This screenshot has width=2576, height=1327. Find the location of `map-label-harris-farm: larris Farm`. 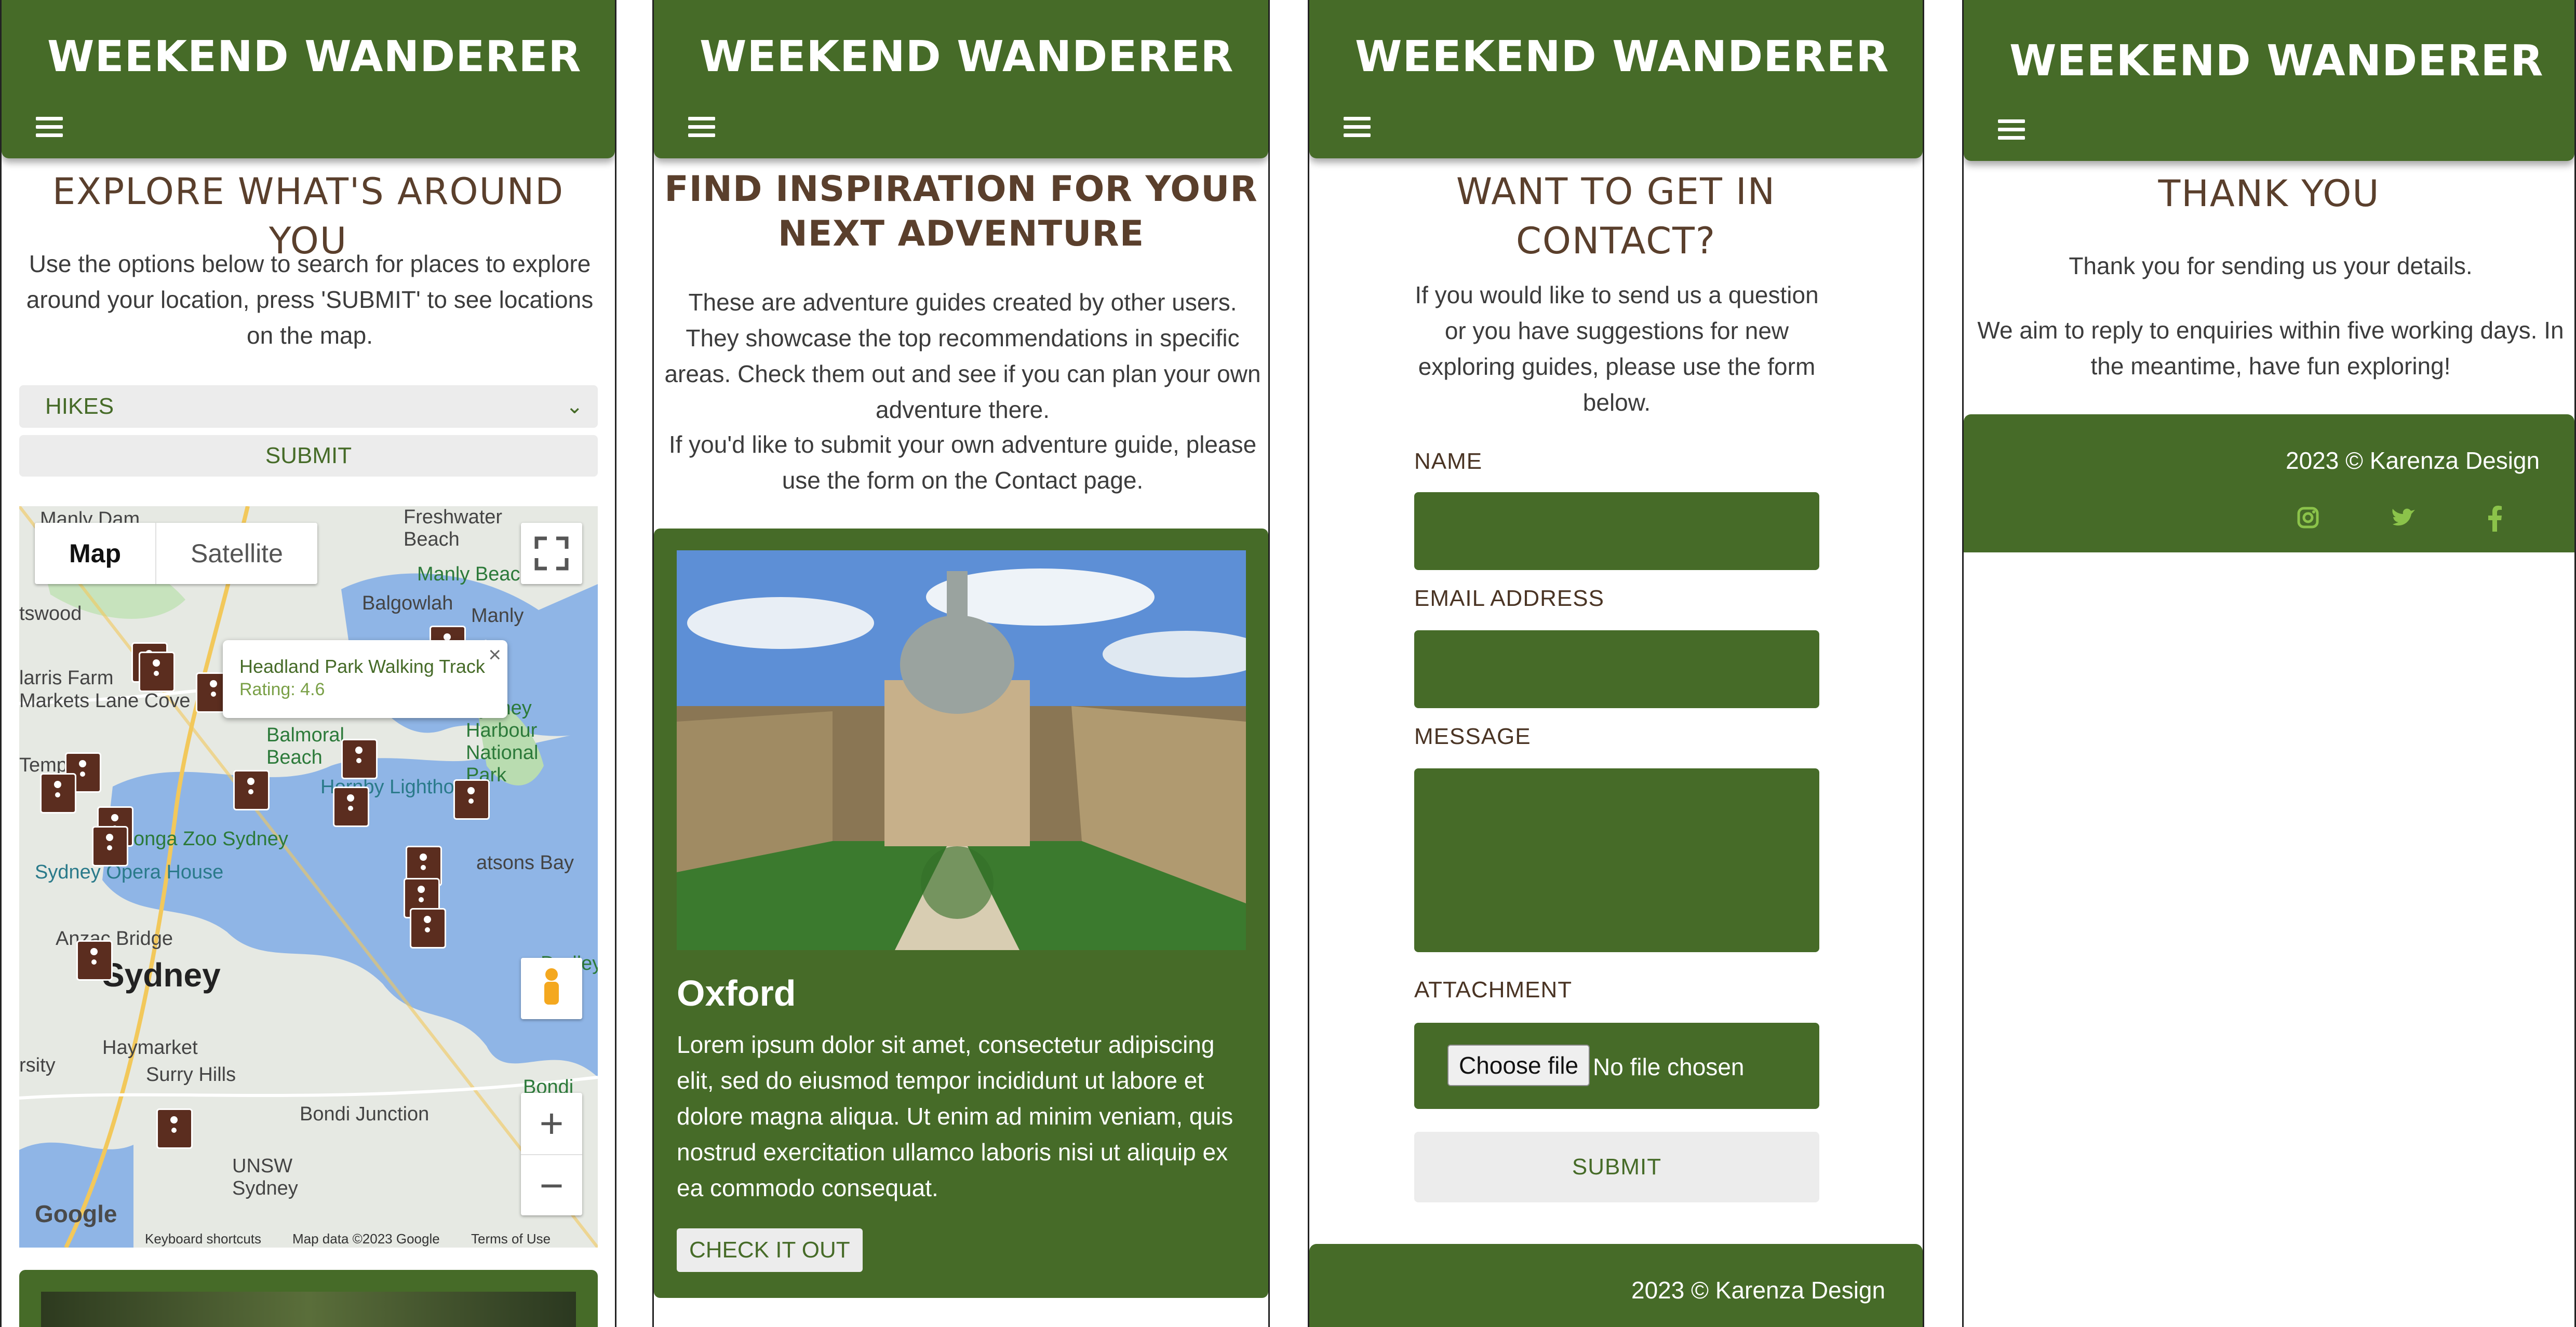

map-label-harris-farm: larris Farm is located at coordinates (66, 678).